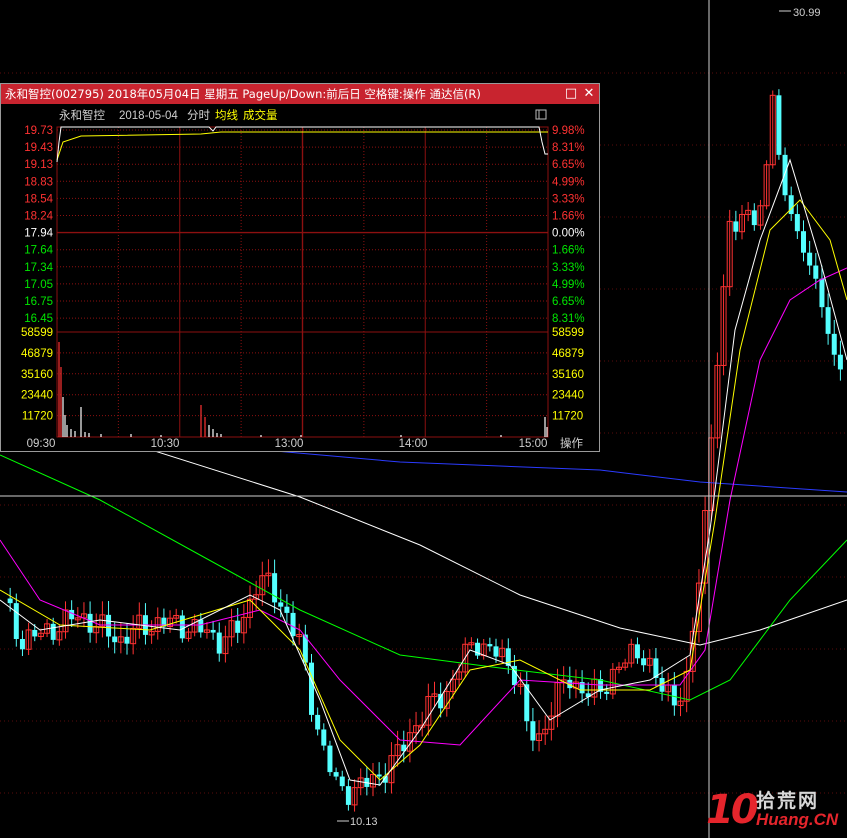 Image resolution: width=847 pixels, height=838 pixels. What do you see at coordinates (38, 319) in the screenshot?
I see `price-tick: 16.45` at bounding box center [38, 319].